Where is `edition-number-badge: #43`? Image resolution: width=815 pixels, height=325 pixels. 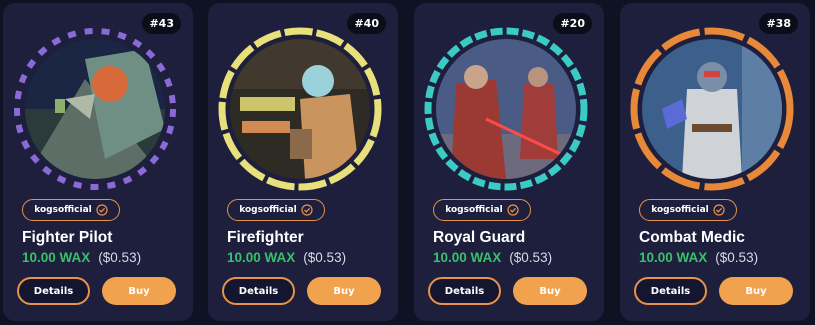 edition-number-badge: #43 is located at coordinates (161, 23).